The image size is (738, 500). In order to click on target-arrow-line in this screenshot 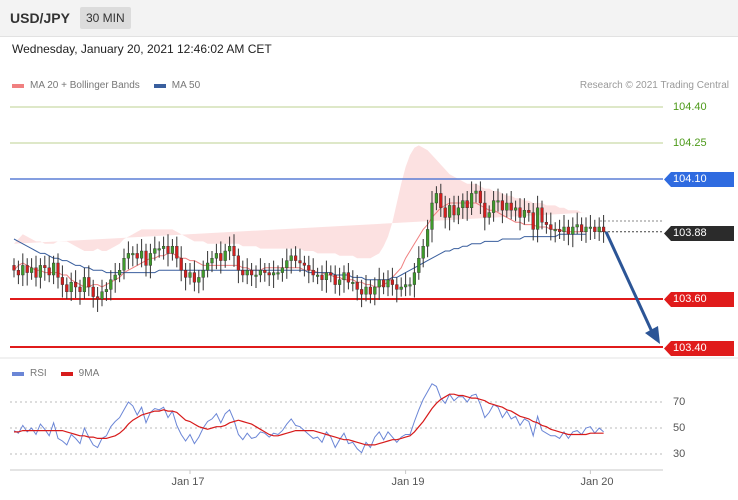, I will do `click(629, 283)`.